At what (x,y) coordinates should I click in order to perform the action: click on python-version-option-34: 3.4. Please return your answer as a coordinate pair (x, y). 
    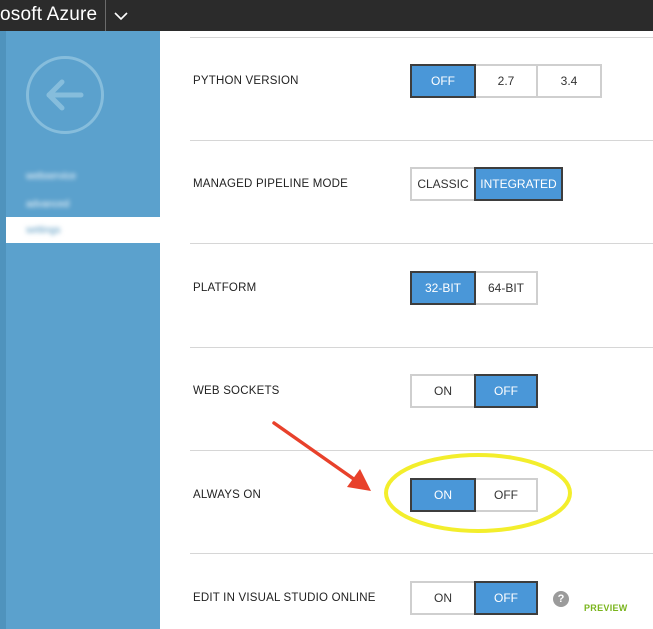
    Looking at the image, I should click on (569, 81).